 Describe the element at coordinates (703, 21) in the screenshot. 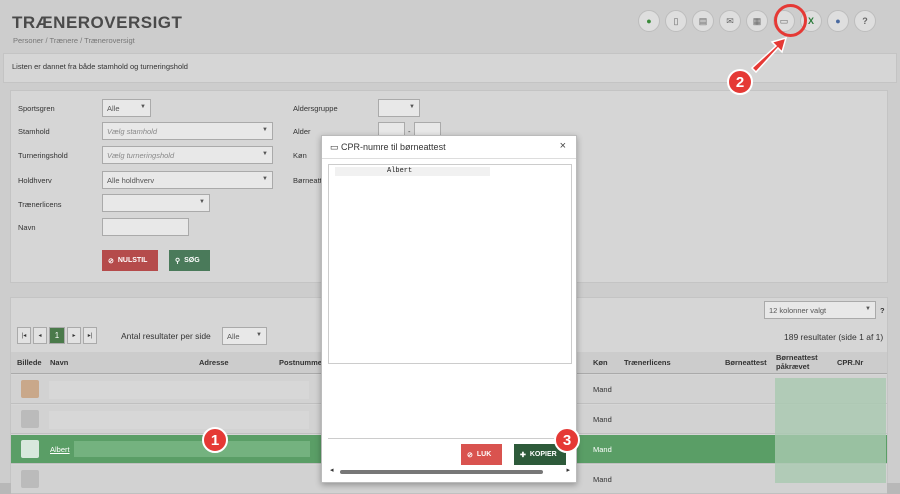

I see `report-icon: ▤` at that location.